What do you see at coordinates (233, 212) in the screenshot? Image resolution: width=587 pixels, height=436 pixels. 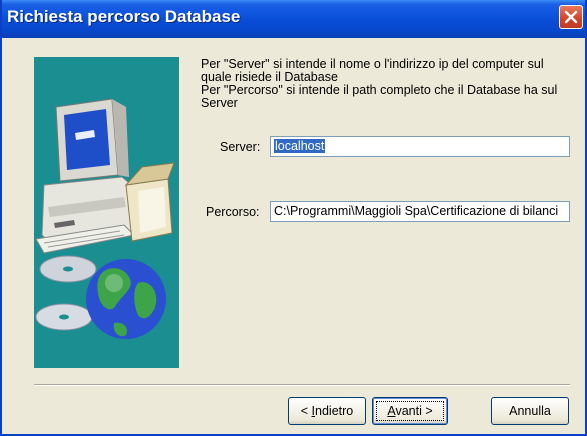 I see `path-label: Percorso:` at bounding box center [233, 212].